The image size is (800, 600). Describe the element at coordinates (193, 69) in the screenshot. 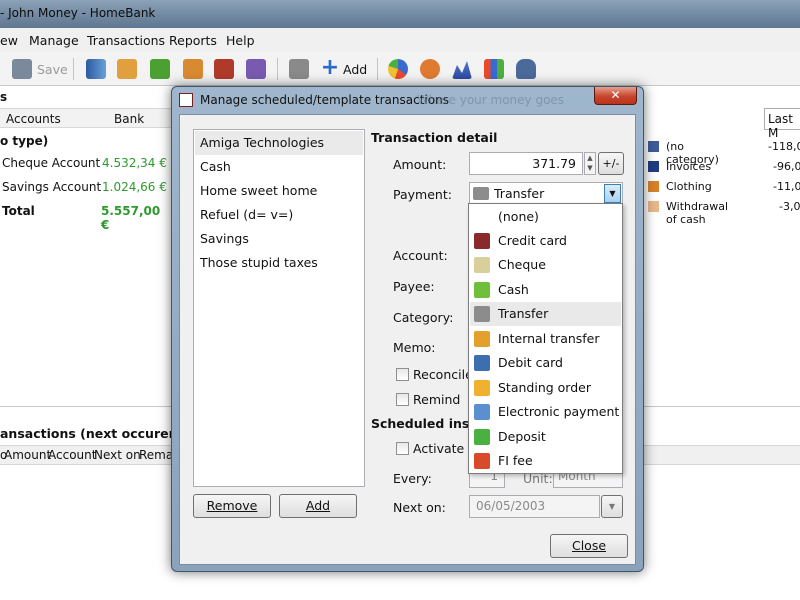

I see `archives-icon` at that location.